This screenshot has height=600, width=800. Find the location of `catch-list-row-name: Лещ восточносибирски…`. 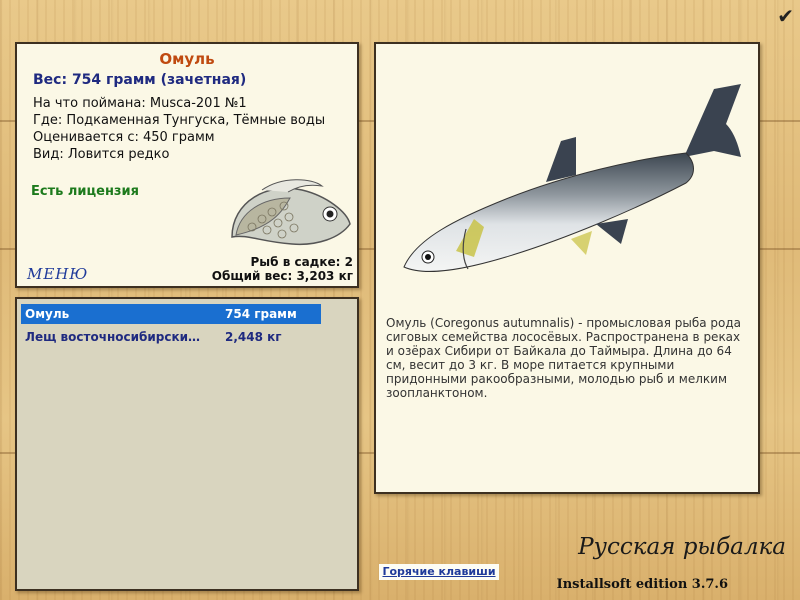

catch-list-row-name: Лещ восточносибирски… is located at coordinates (113, 337).